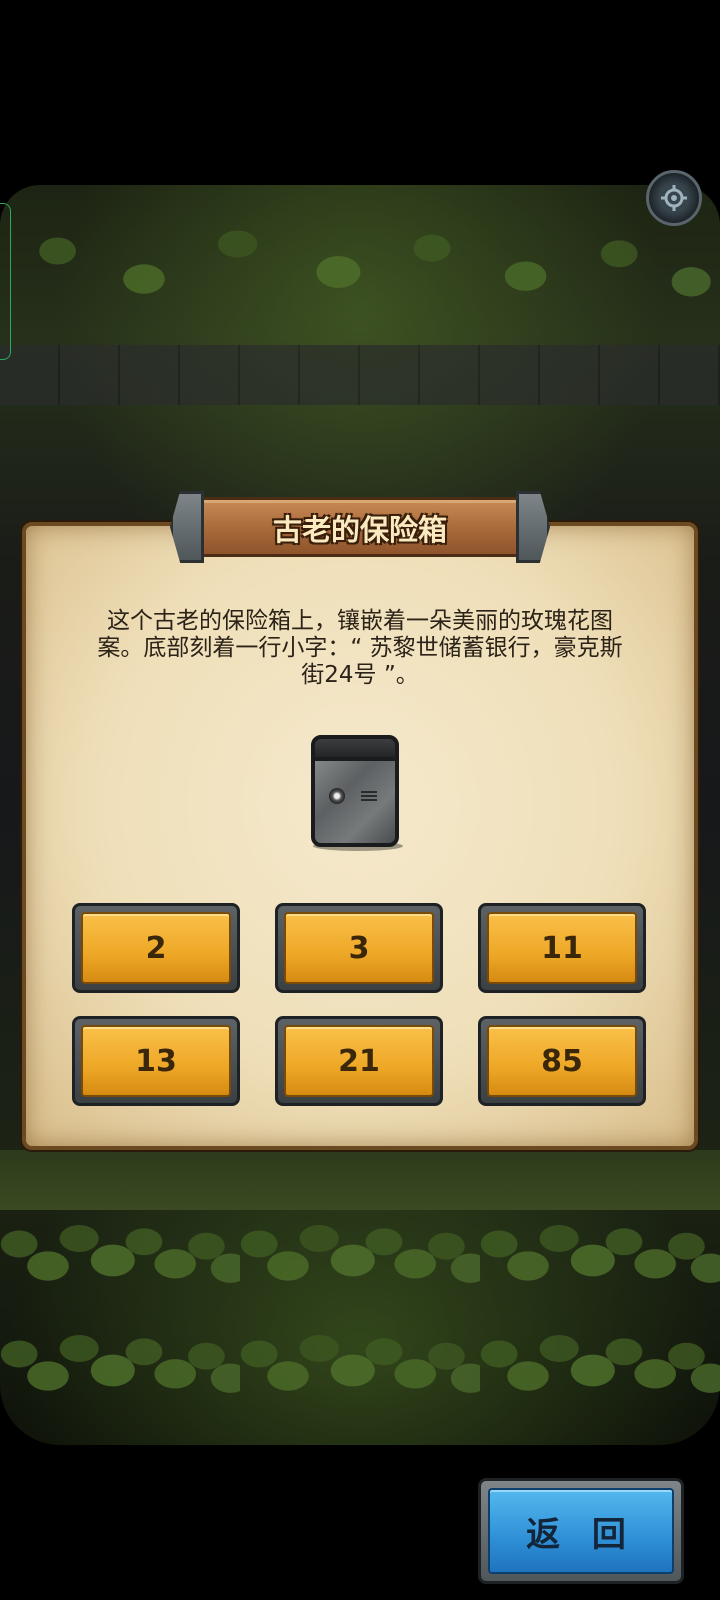 This screenshot has width=720, height=1600. I want to click on option-button: 85, so click(562, 1061).